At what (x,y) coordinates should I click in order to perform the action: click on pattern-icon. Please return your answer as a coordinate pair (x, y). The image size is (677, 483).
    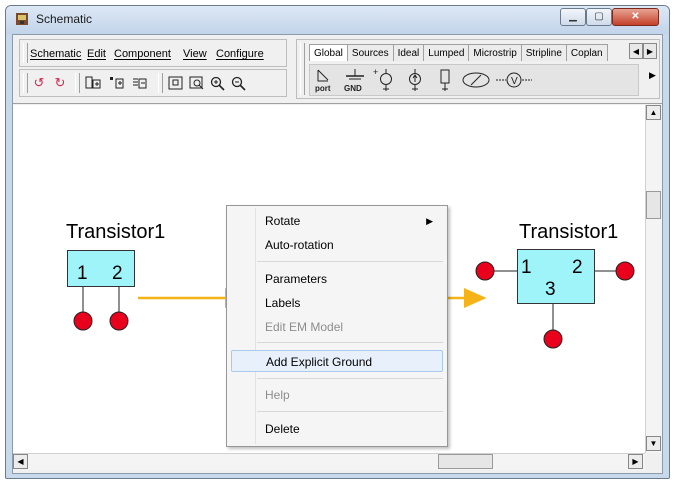
    Looking at the image, I should click on (476, 80).